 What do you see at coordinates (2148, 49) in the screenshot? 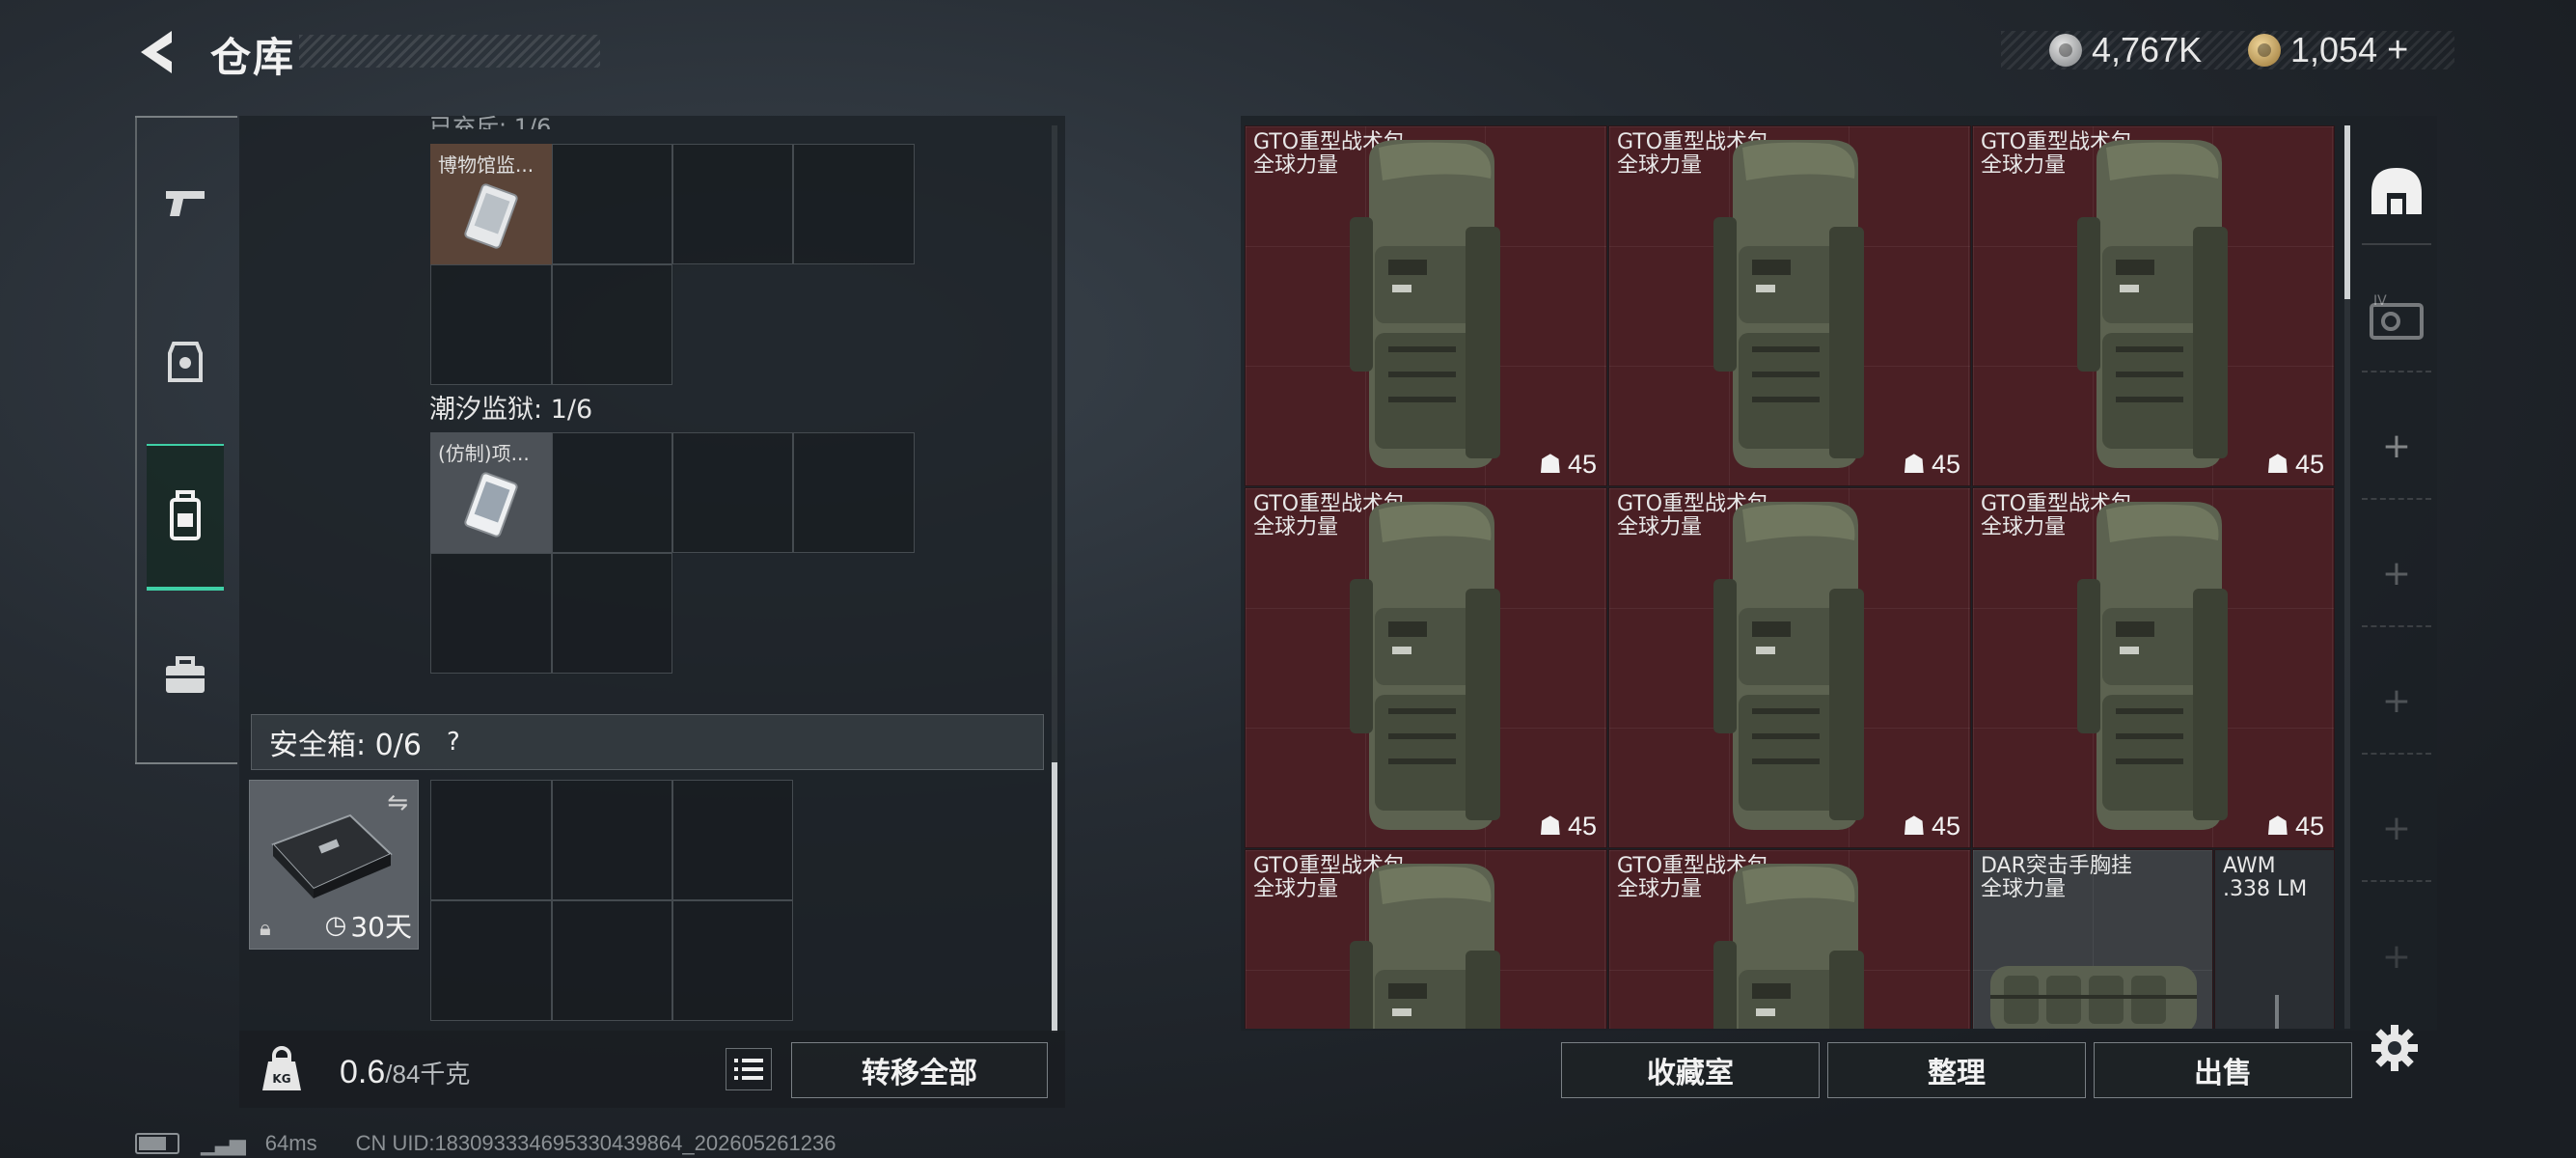
I see `silver-amount: 4,767K` at bounding box center [2148, 49].